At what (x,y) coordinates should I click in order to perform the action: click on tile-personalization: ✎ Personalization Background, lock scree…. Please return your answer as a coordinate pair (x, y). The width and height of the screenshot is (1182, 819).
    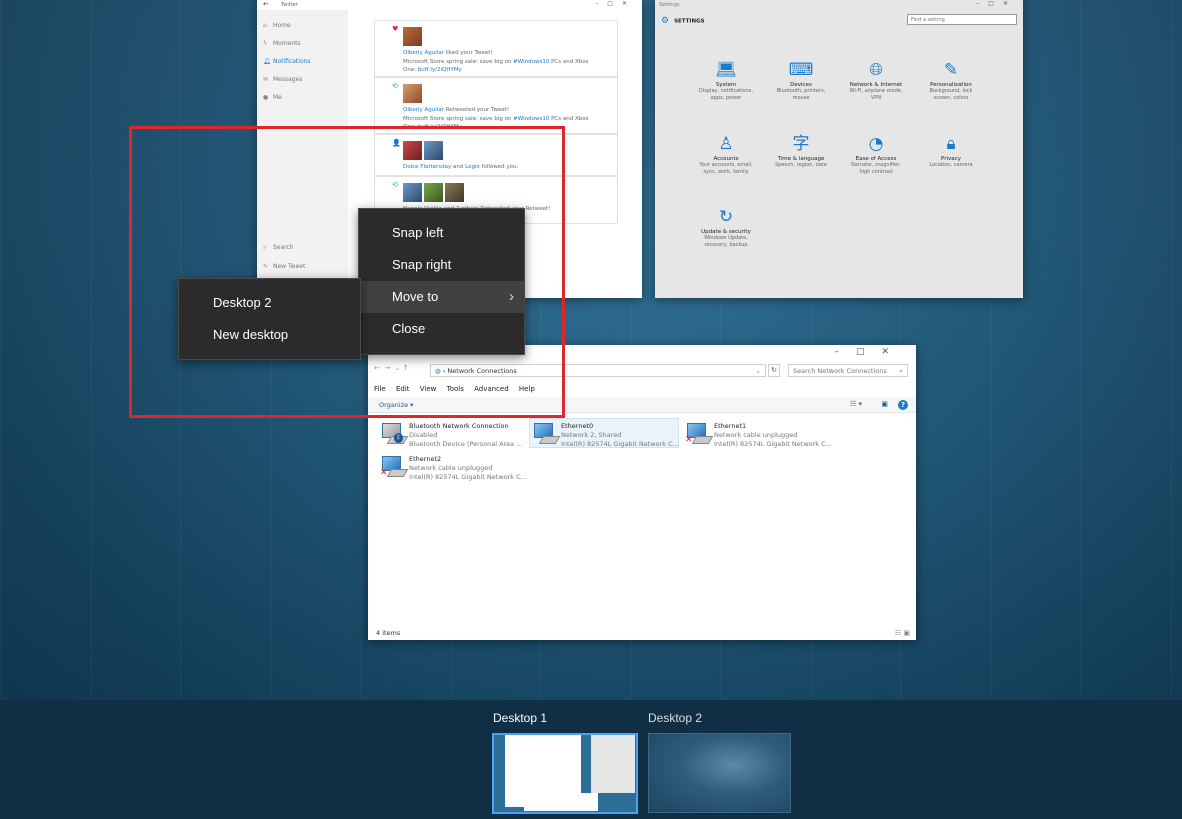
    Looking at the image, I should click on (951, 81).